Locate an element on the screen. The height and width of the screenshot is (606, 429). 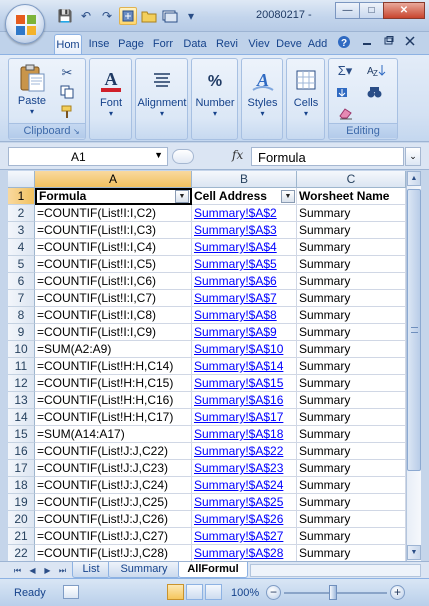
zoom-slider-thumb is located at coordinates (333, 592).